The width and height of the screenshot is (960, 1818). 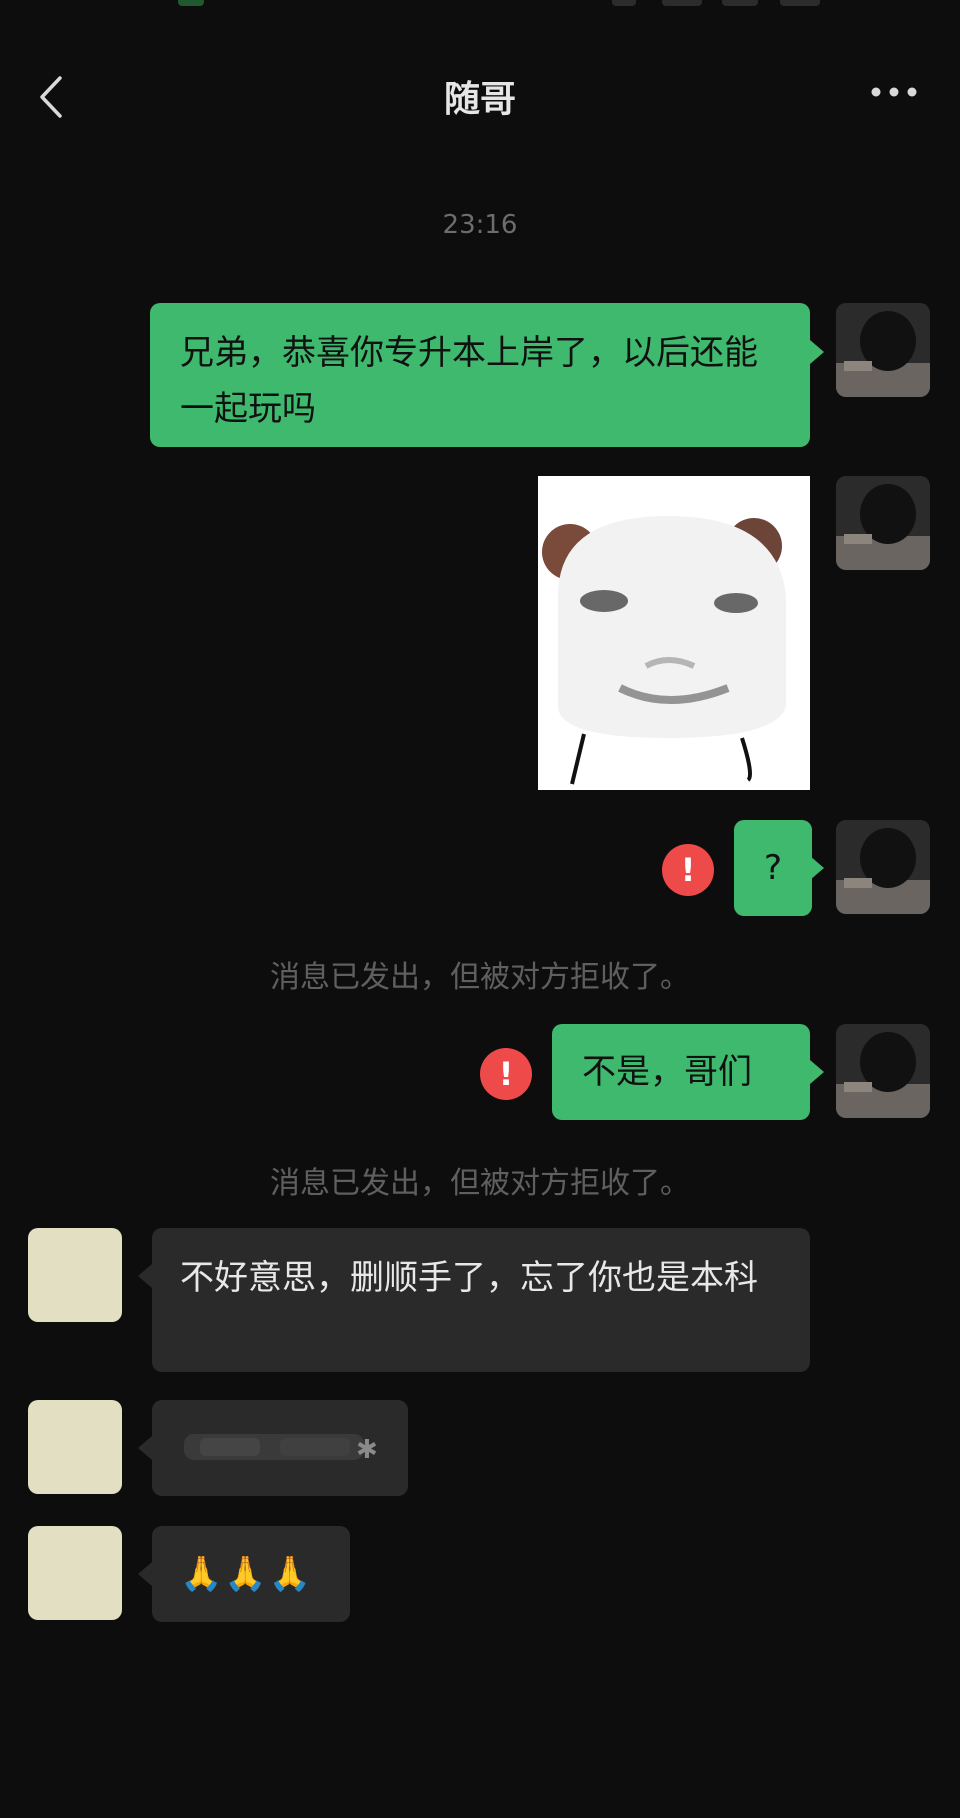 I want to click on status-bar, so click(x=480, y=5).